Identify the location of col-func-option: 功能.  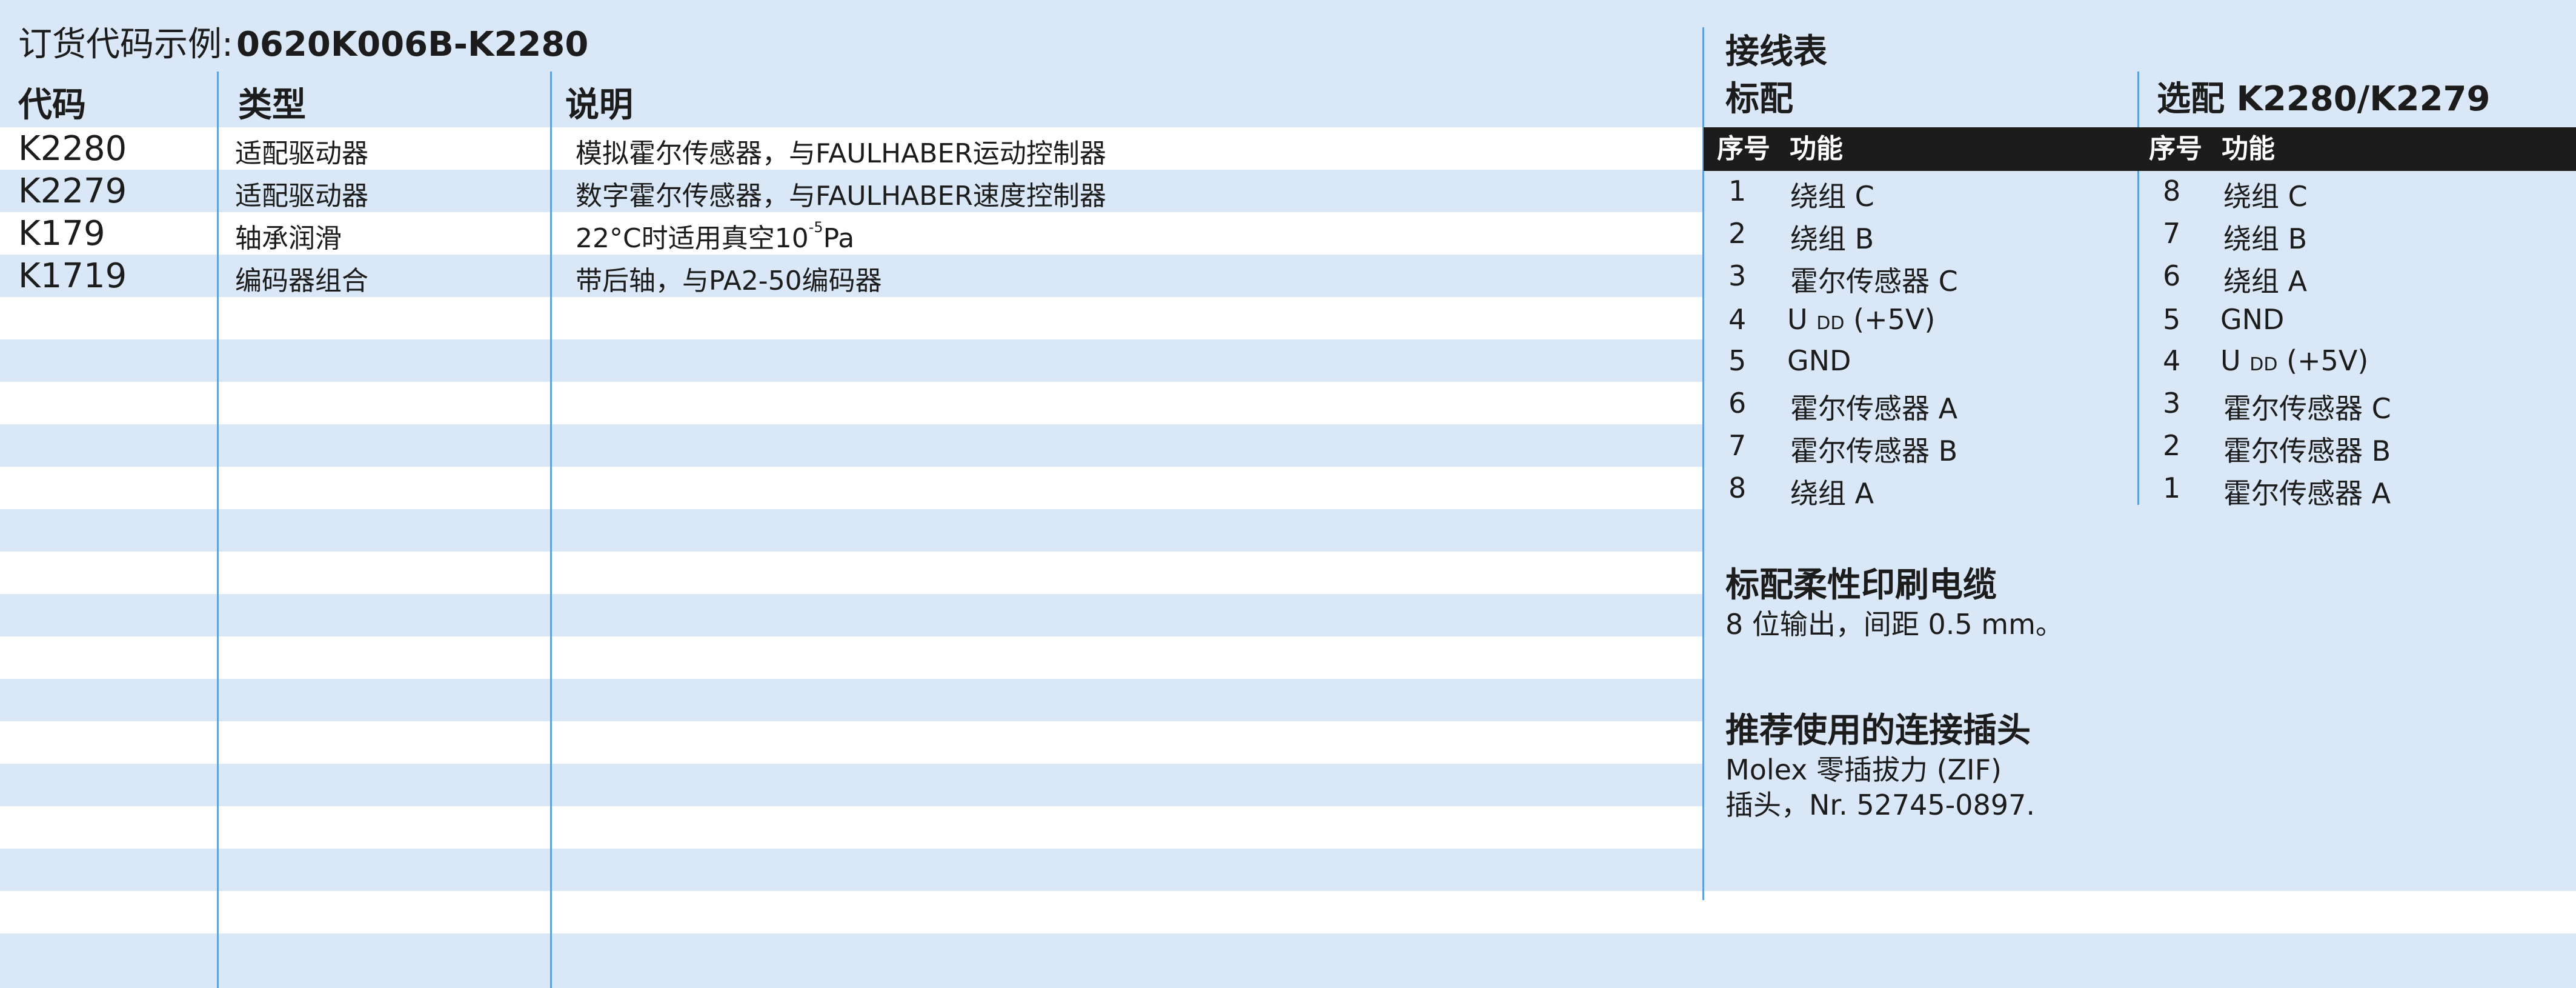
(2248, 148).